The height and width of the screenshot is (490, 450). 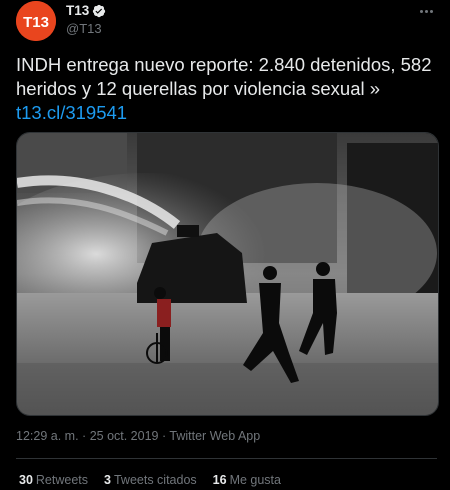 What do you see at coordinates (214, 436) in the screenshot?
I see `tweet-source: Twitter Web App` at bounding box center [214, 436].